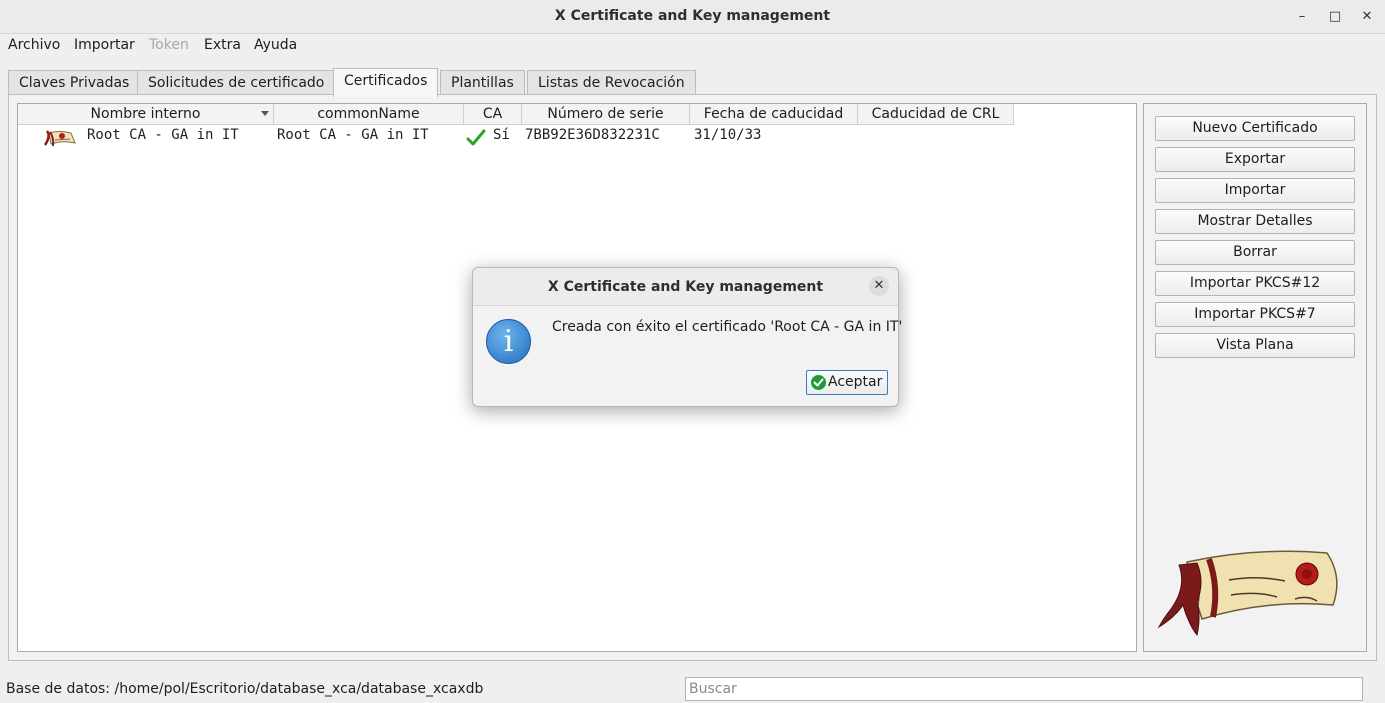 Image resolution: width=1385 pixels, height=703 pixels. I want to click on import-pkcs7-button: Importar PKCS#7, so click(1255, 314).